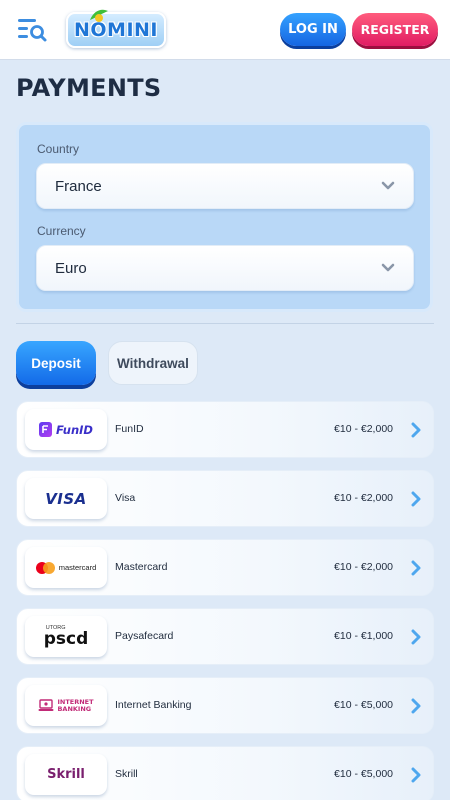 This screenshot has height=800, width=450. Describe the element at coordinates (99, 15) in the screenshot. I see `leaf-icon` at that location.